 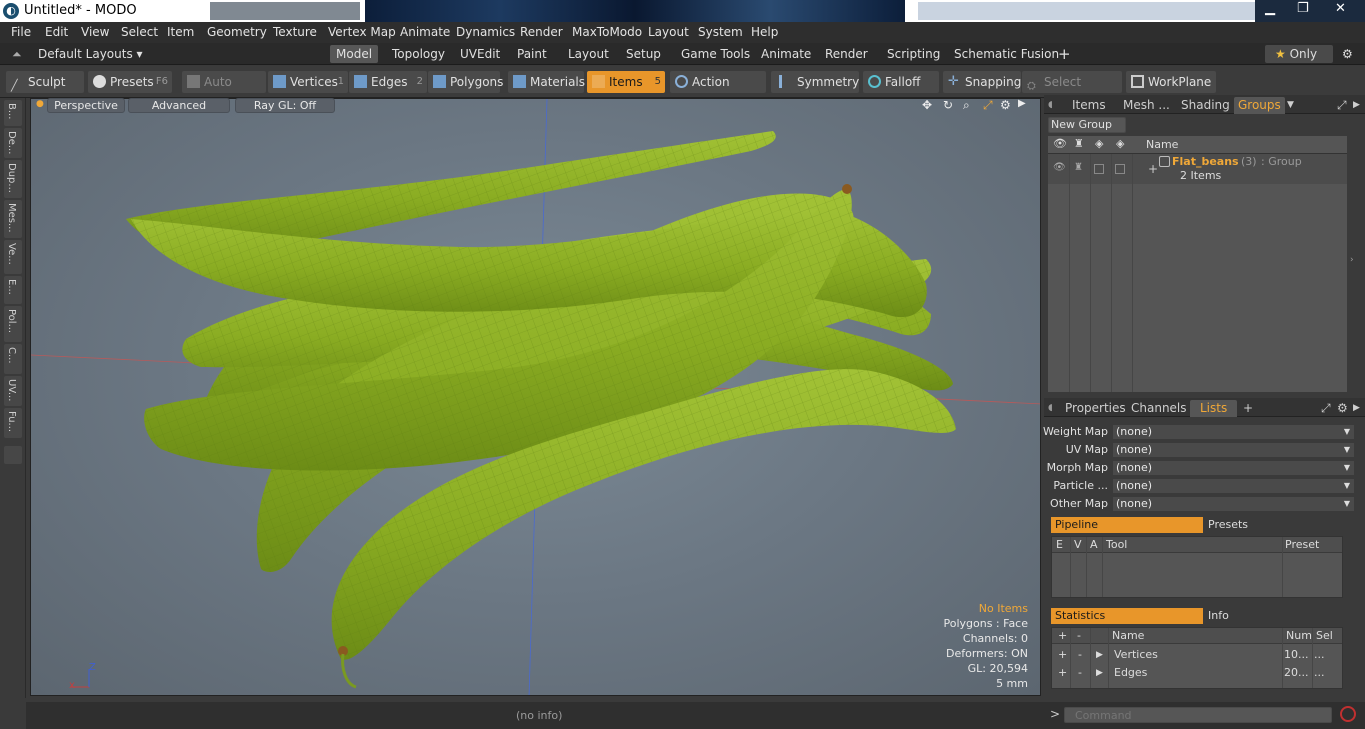 What do you see at coordinates (1299, 54) in the screenshot?
I see `only-toggle: ★ Only` at bounding box center [1299, 54].